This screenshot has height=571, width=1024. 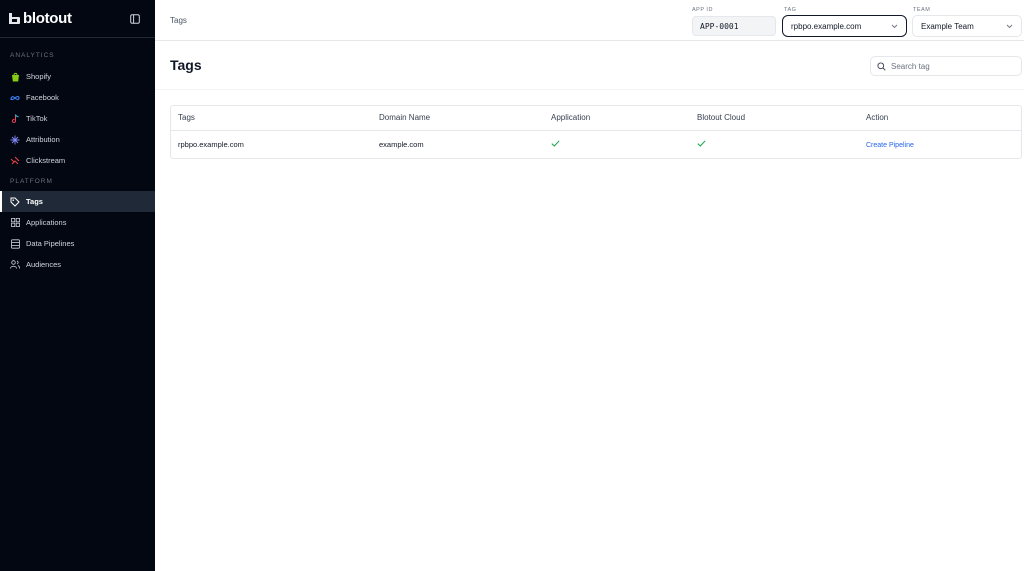 What do you see at coordinates (211, 144) in the screenshot?
I see `cell-tag: rpbpo.example.com` at bounding box center [211, 144].